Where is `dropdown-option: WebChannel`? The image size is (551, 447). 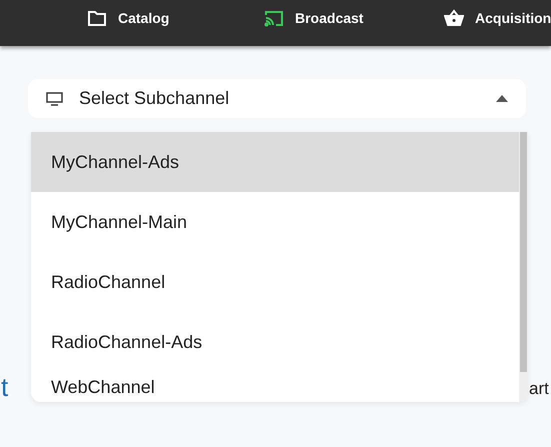 dropdown-option: WebChannel is located at coordinates (275, 387).